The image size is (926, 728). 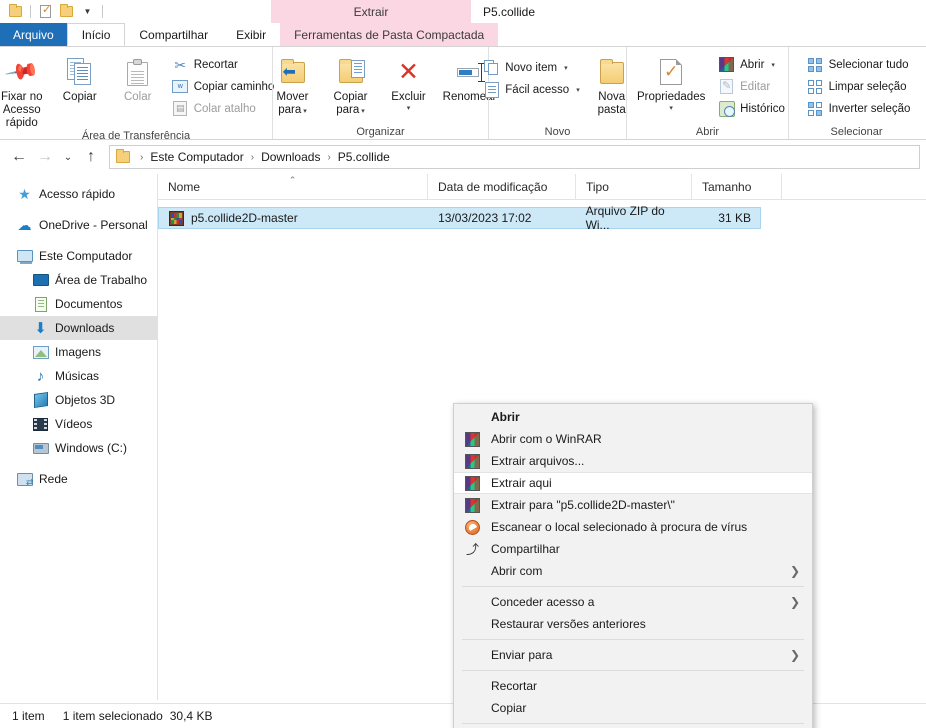 I want to click on column-header-row: ⌃ Nome Data de modificação Tipo Tamanho, so click(x=542, y=187).